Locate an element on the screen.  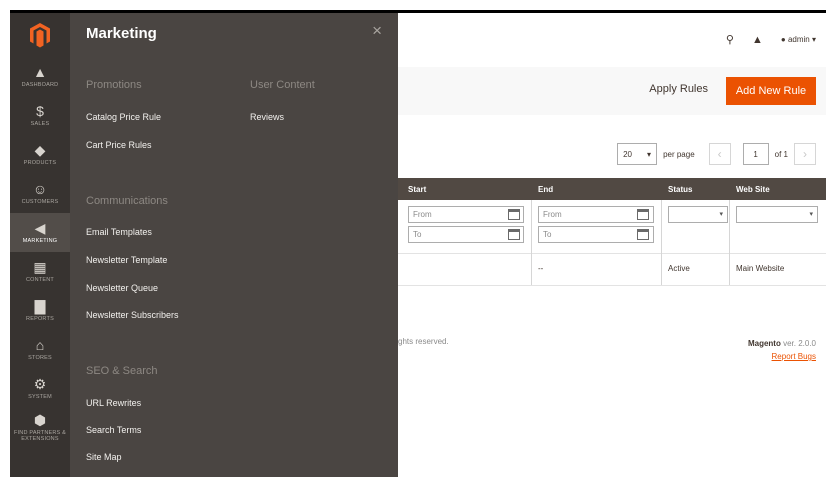
header-actions: ⚲ ▲ ● admin ▾ is located at coordinates (771, 40).